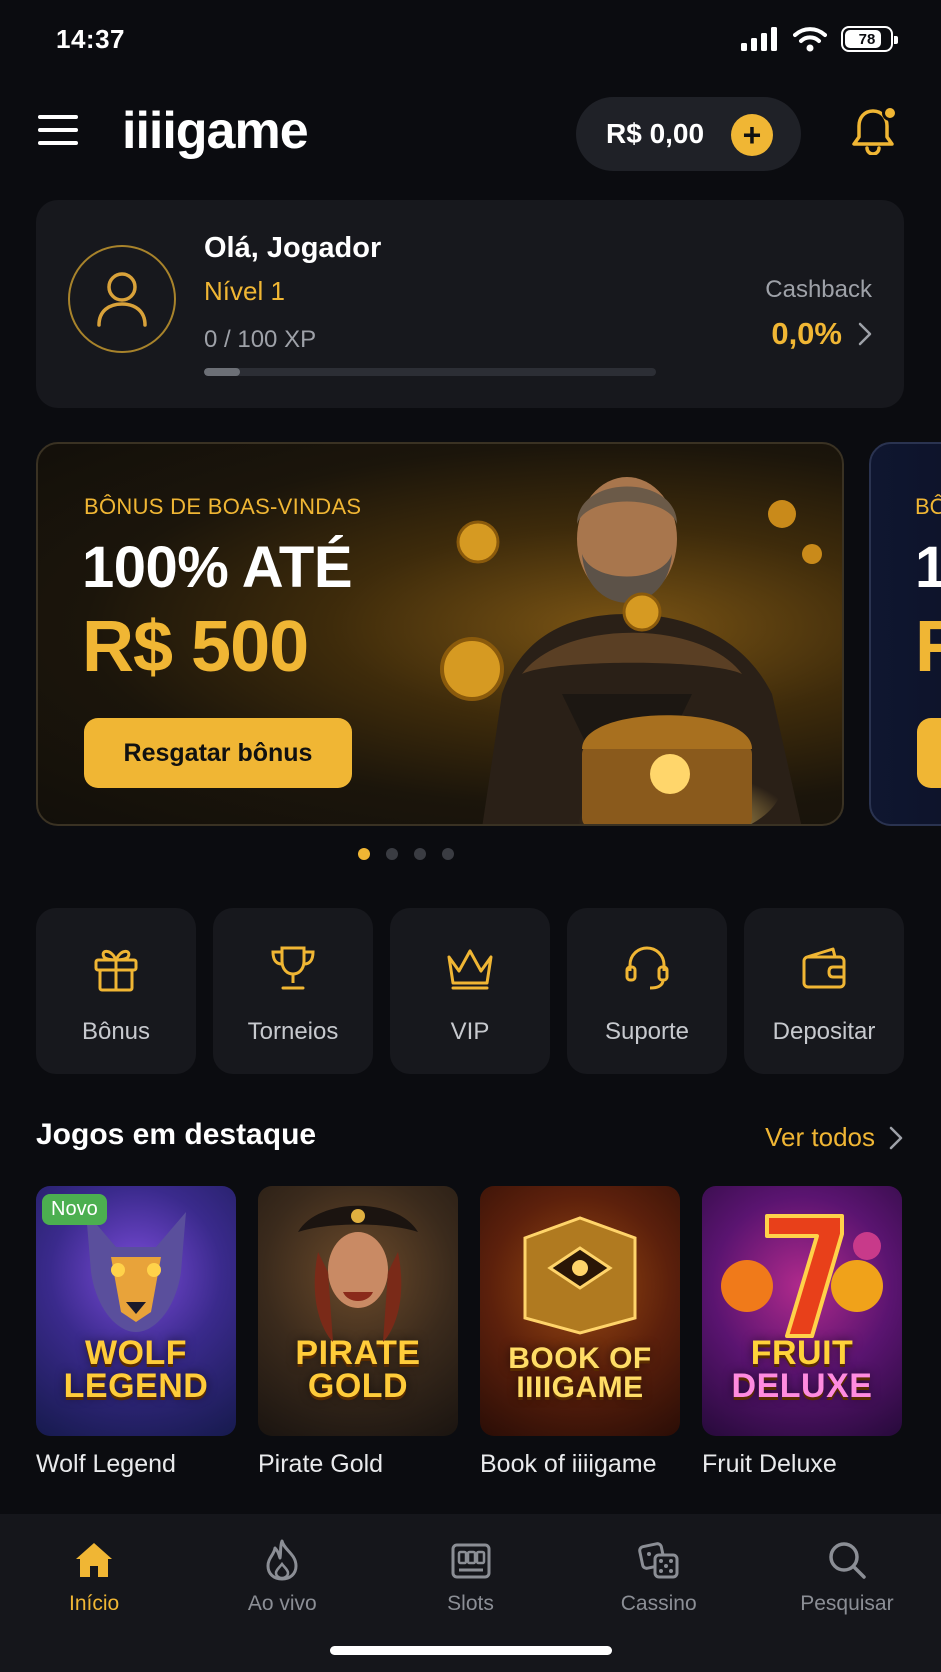  What do you see at coordinates (136, 1385) in the screenshot?
I see `game-art-line2: LEGEND` at bounding box center [136, 1385].